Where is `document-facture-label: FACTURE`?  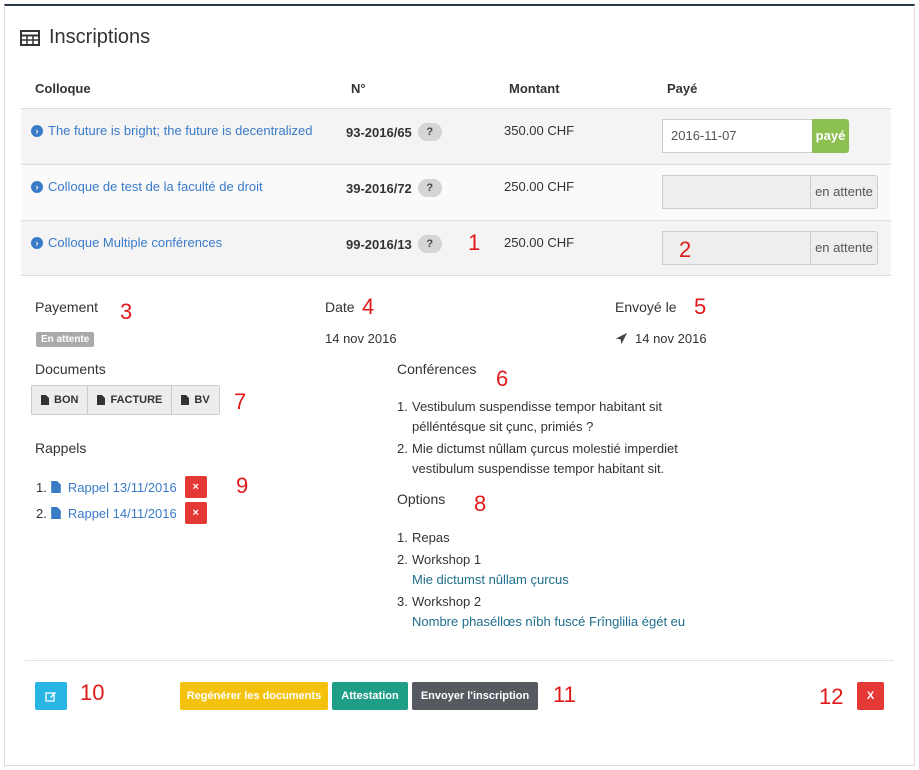
document-facture-label: FACTURE is located at coordinates (136, 400).